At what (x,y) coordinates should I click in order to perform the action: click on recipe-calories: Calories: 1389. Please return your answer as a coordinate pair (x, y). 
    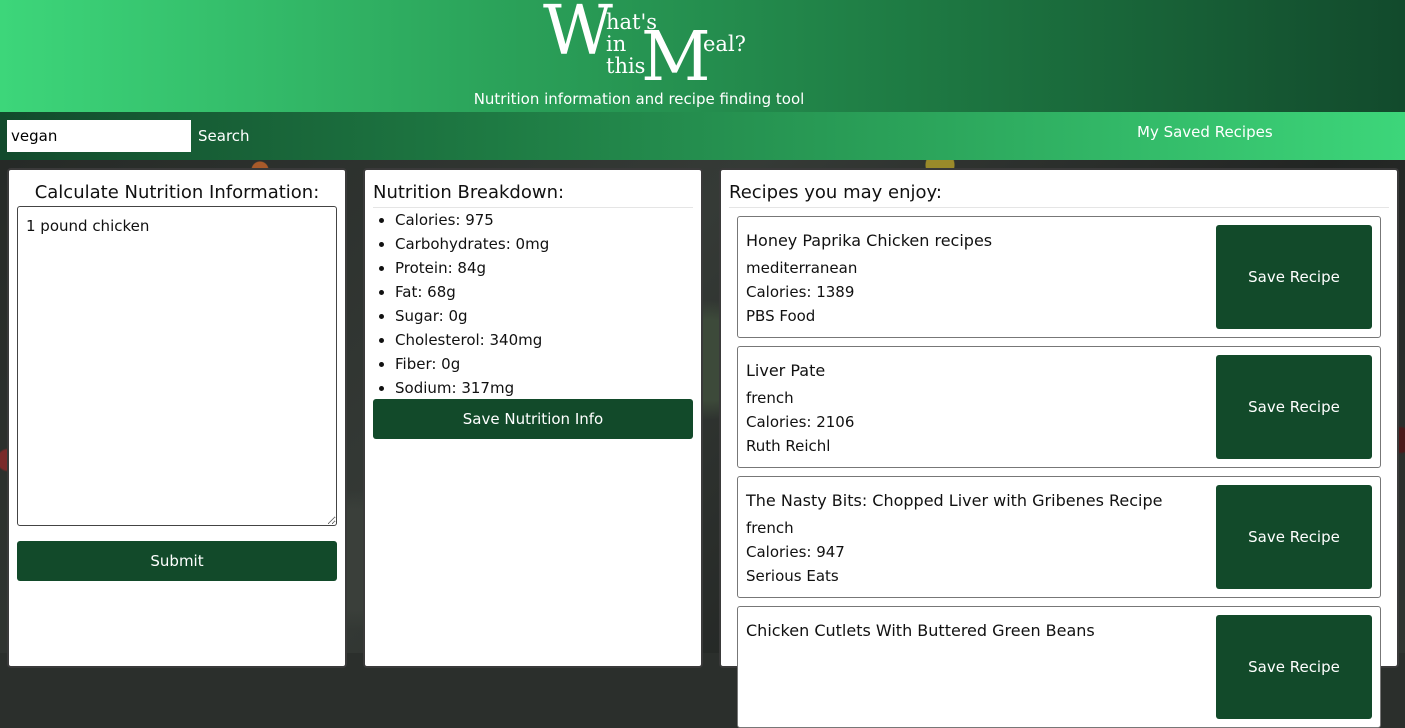
    Looking at the image, I should click on (800, 292).